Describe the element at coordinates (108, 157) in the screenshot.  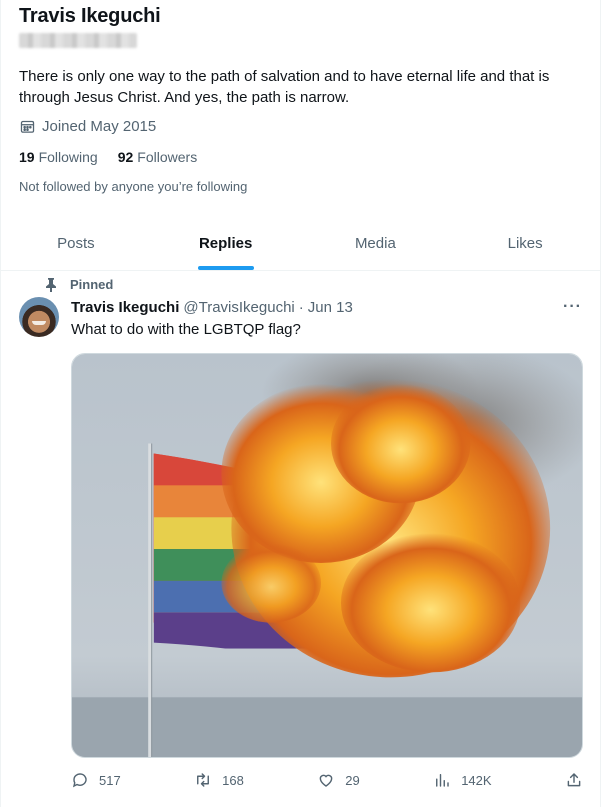
I see `follow-stats: 19 Following 92 Followers` at that location.